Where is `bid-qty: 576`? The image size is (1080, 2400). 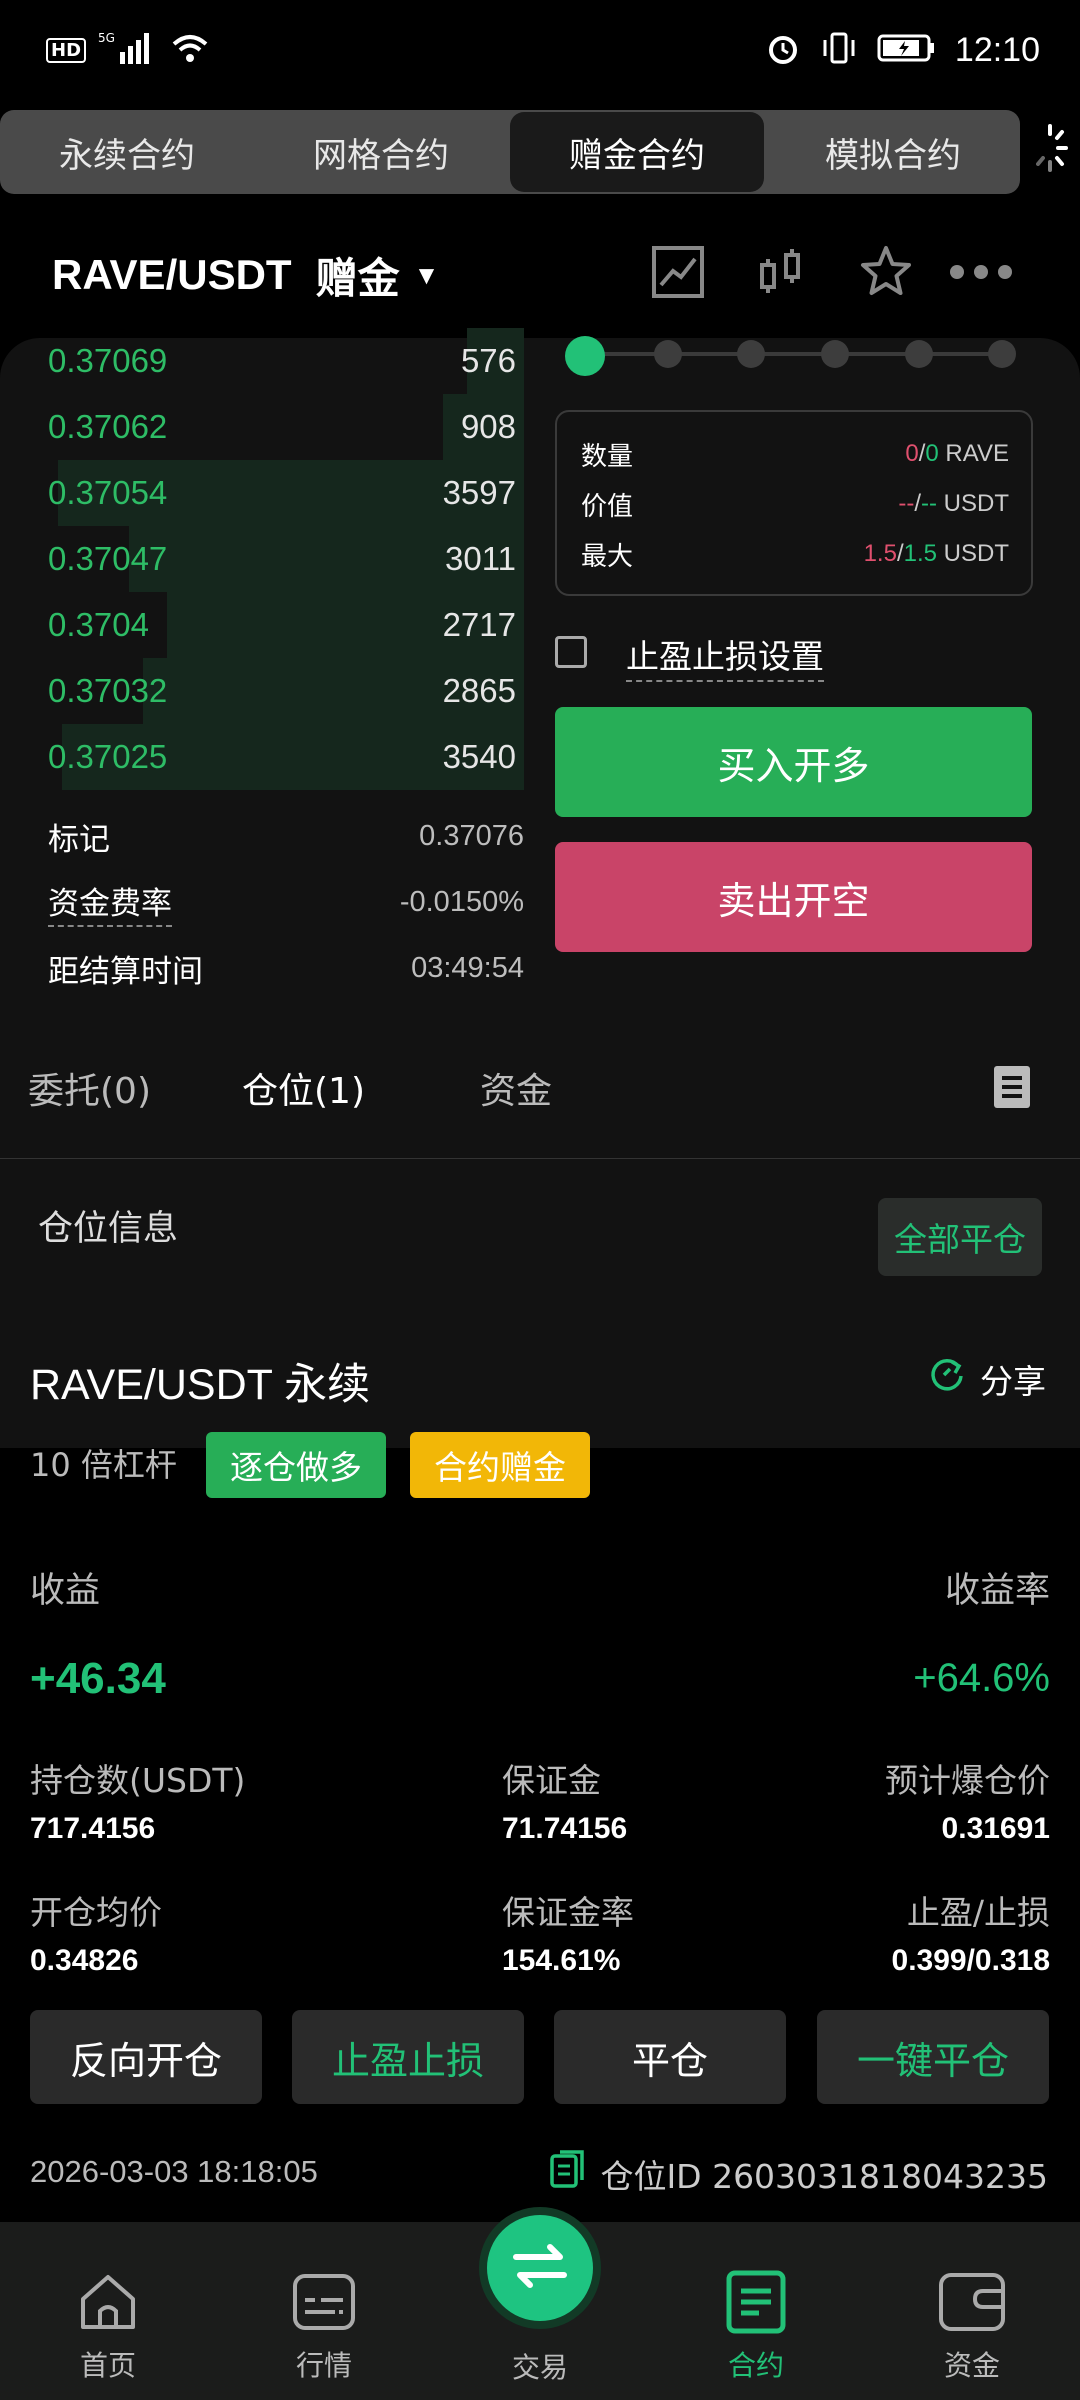 bid-qty: 576 is located at coordinates (488, 360).